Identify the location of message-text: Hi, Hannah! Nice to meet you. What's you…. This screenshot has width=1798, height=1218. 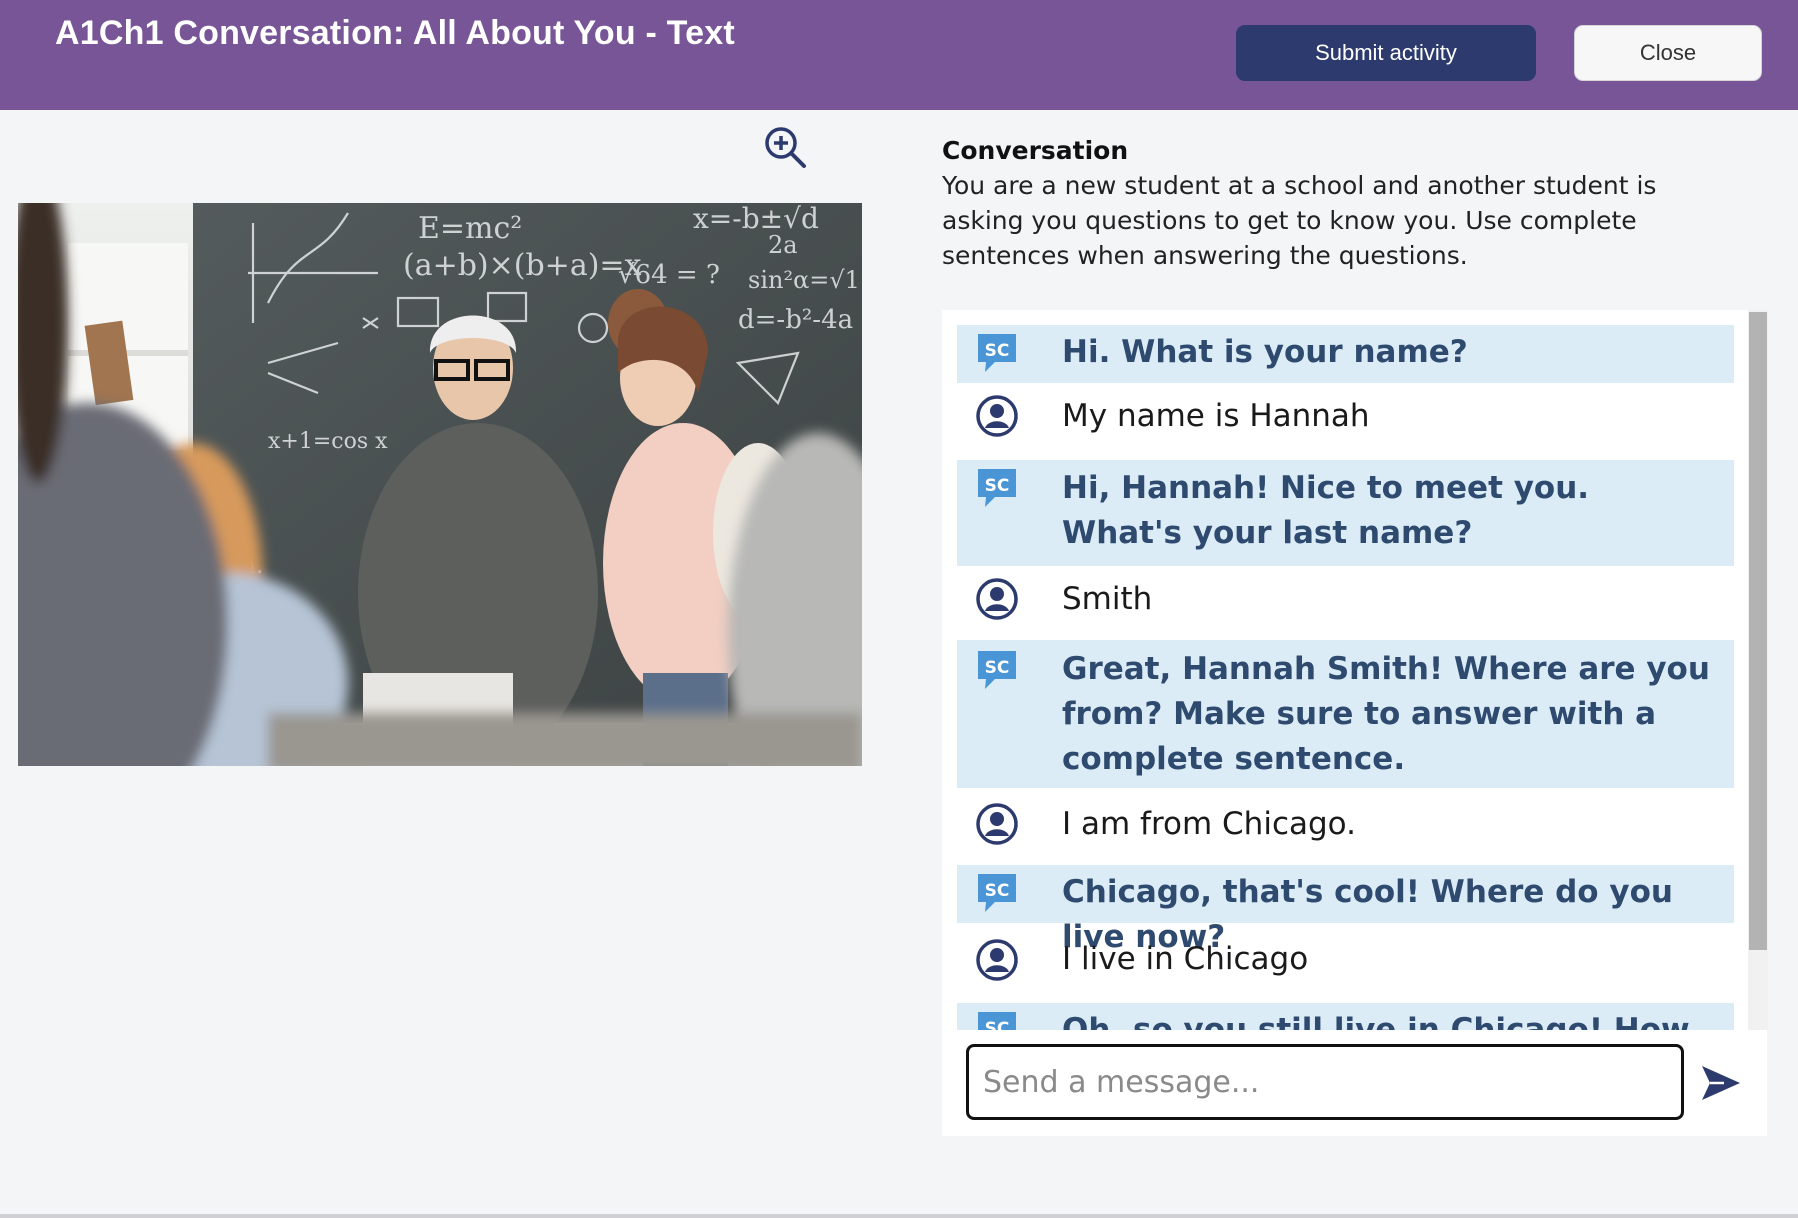
(1326, 510).